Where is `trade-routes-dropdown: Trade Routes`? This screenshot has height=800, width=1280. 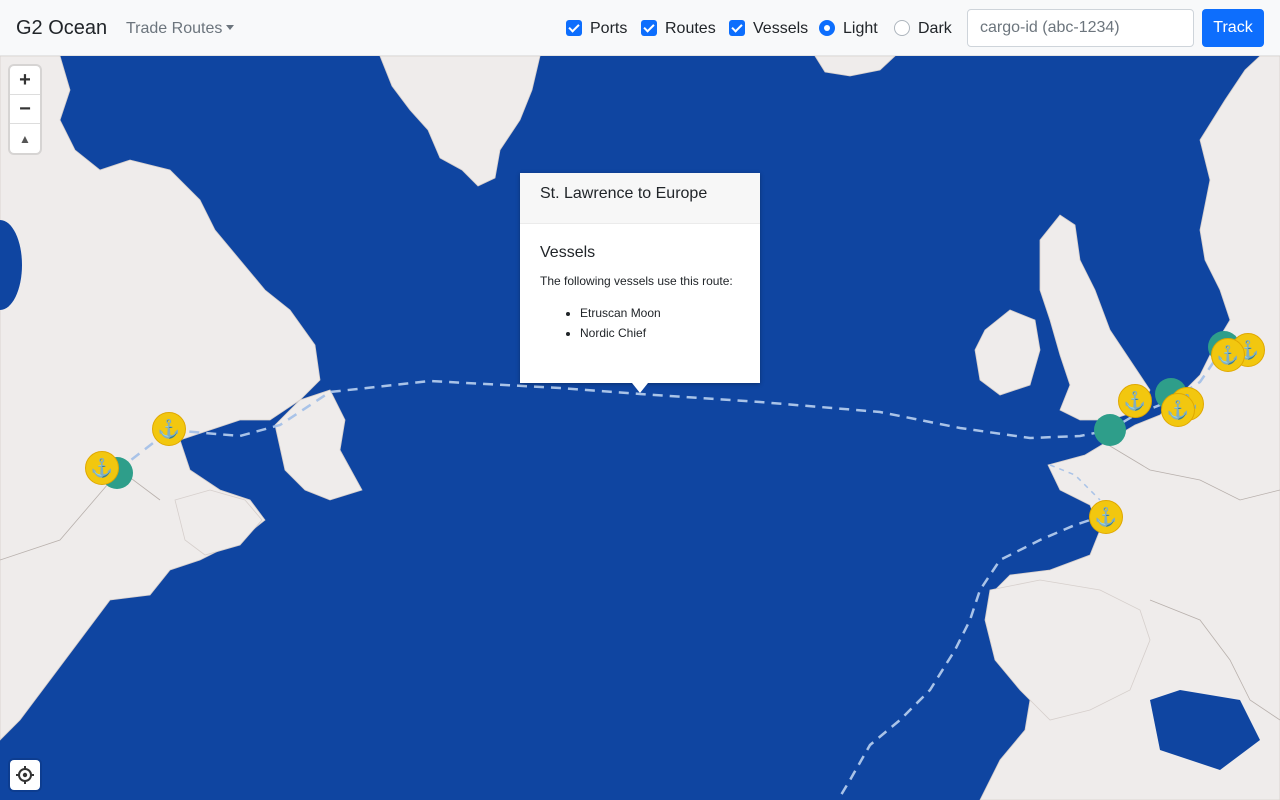 trade-routes-dropdown: Trade Routes is located at coordinates (180, 29).